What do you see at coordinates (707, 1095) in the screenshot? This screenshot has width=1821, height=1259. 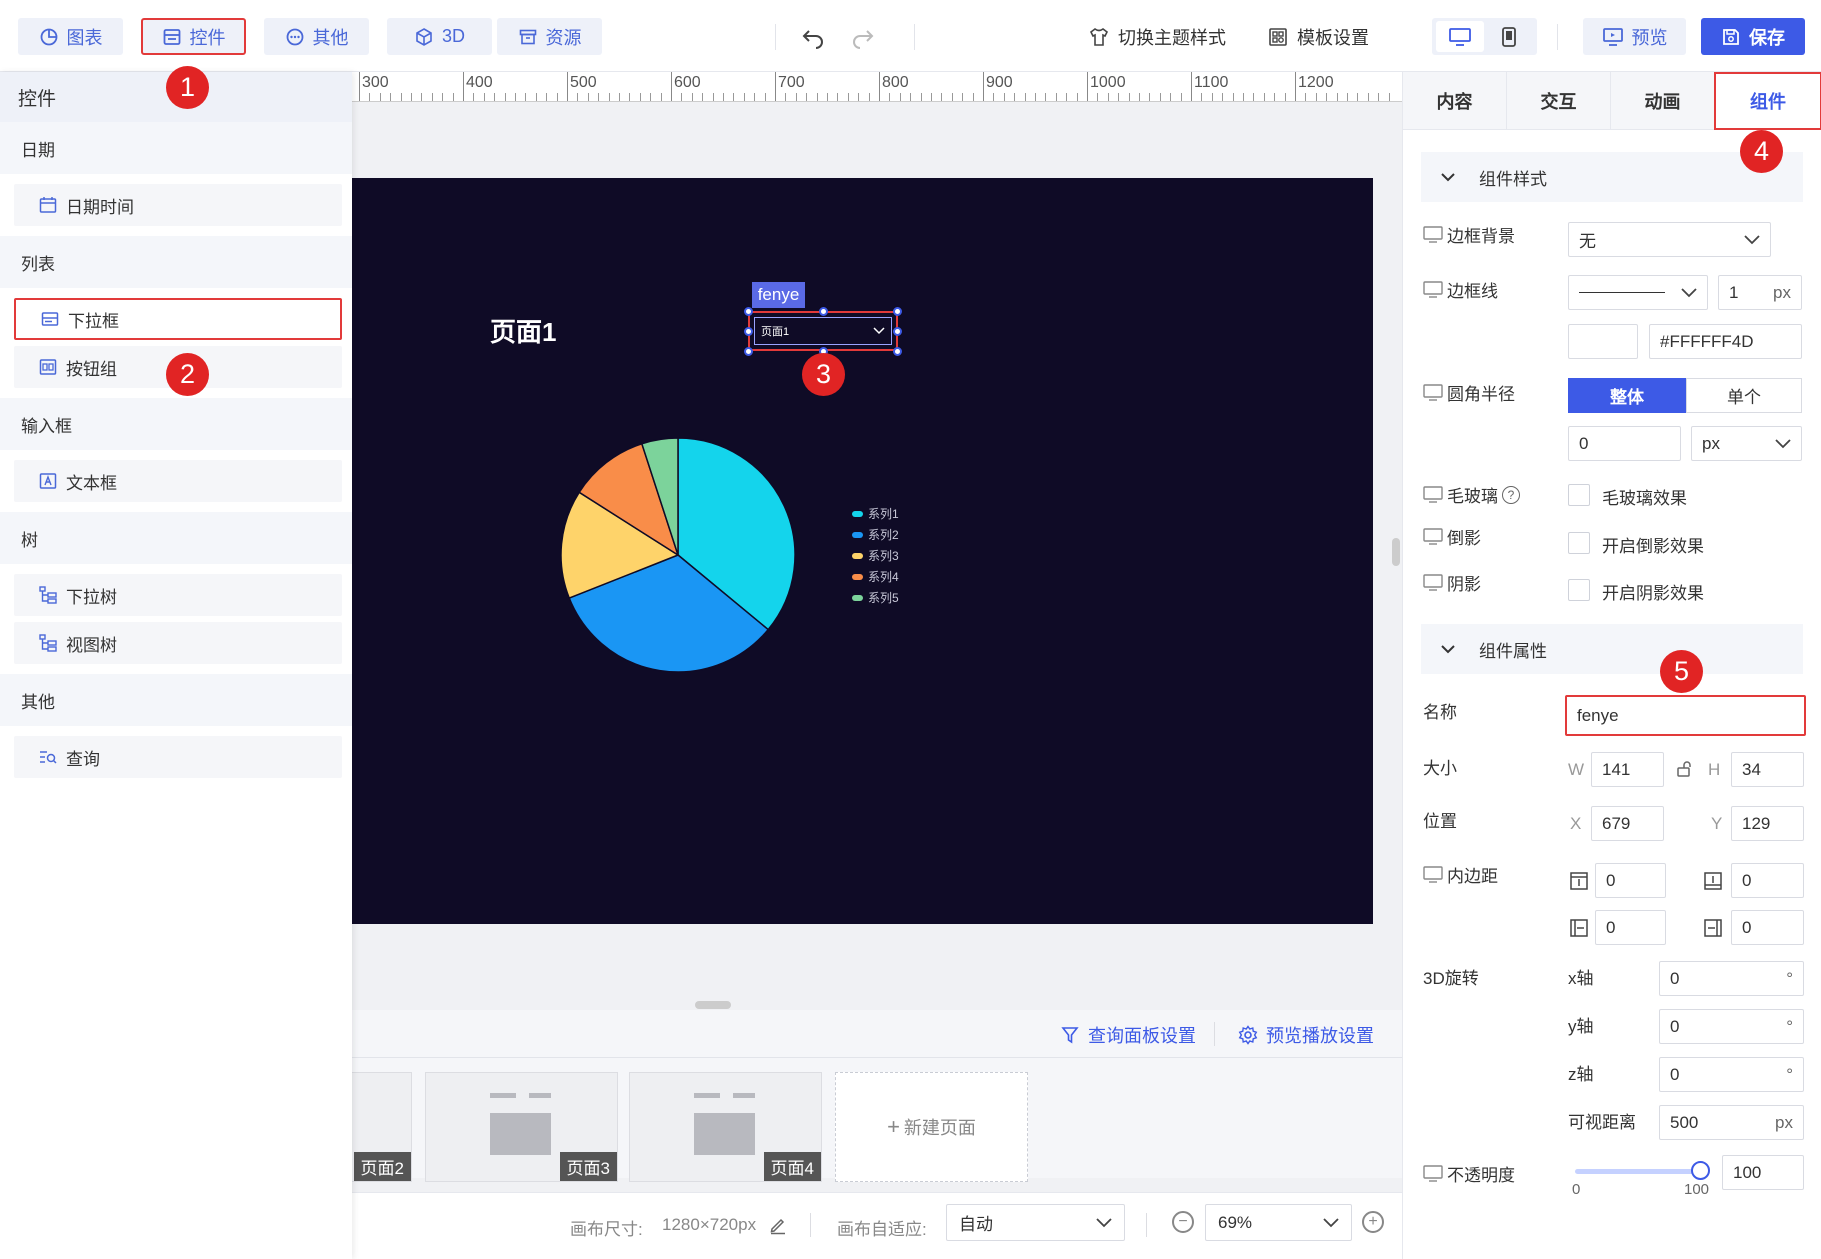 I see `thumbnail-placeholder` at bounding box center [707, 1095].